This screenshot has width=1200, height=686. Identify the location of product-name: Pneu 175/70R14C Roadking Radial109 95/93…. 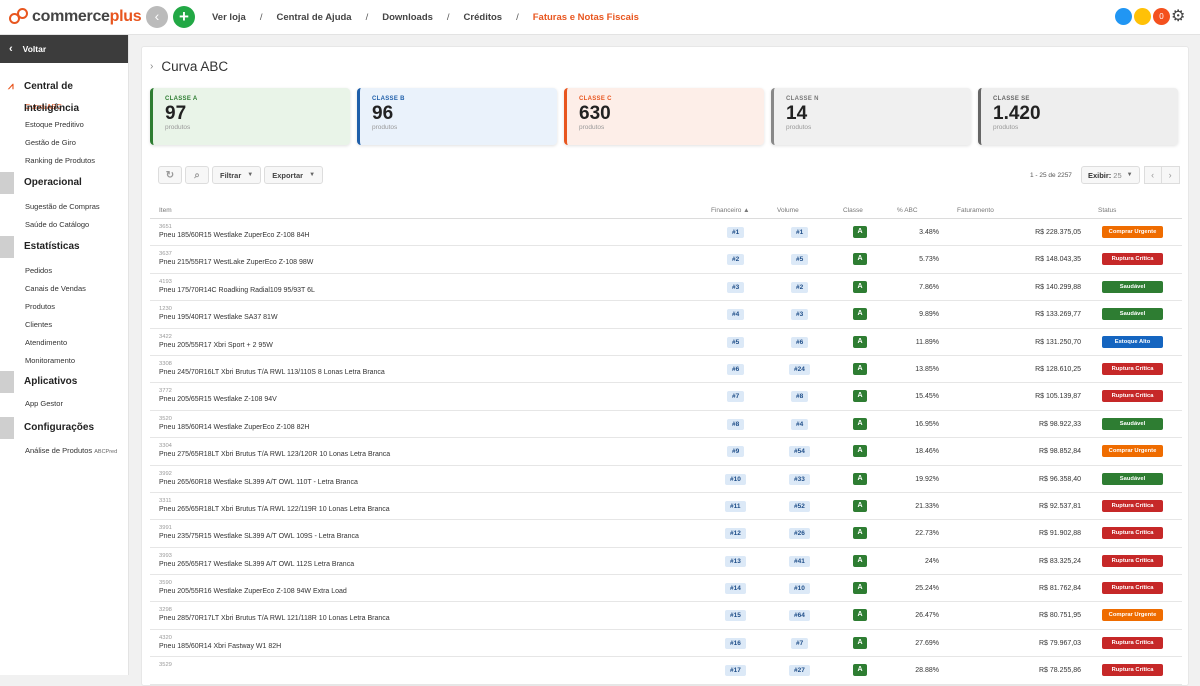
(237, 290).